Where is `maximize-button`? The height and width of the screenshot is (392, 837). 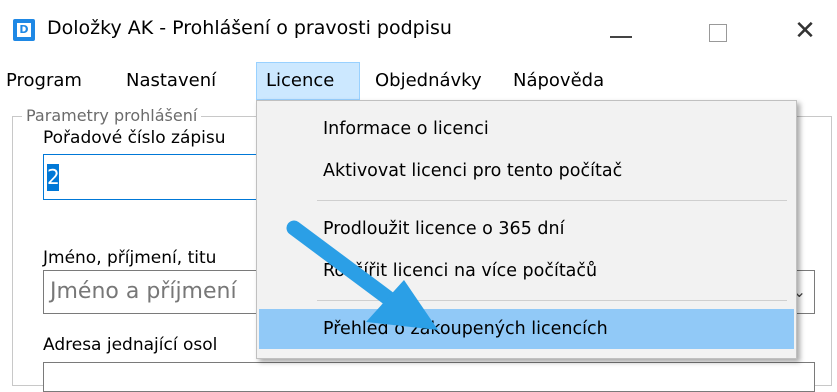 maximize-button is located at coordinates (717, 31).